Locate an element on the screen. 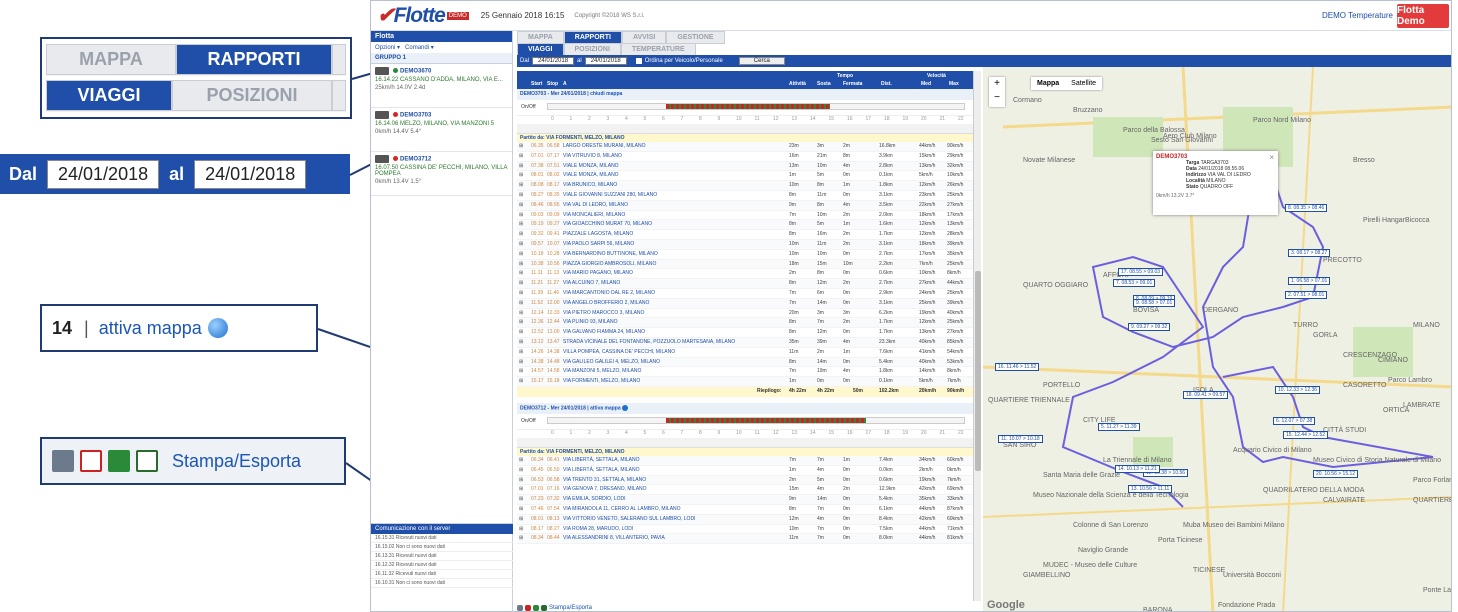 This screenshot has width=1458, height=612. table-cell: VIA GALVANO FIAMMA 24, MILANO is located at coordinates (604, 332).